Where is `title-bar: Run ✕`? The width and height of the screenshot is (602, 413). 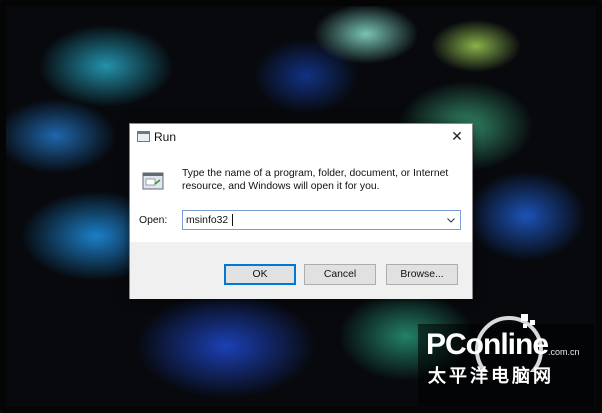
title-bar: Run ✕ is located at coordinates (301, 137).